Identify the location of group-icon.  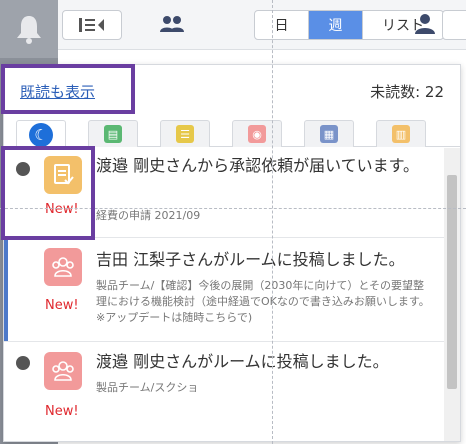
(172, 26).